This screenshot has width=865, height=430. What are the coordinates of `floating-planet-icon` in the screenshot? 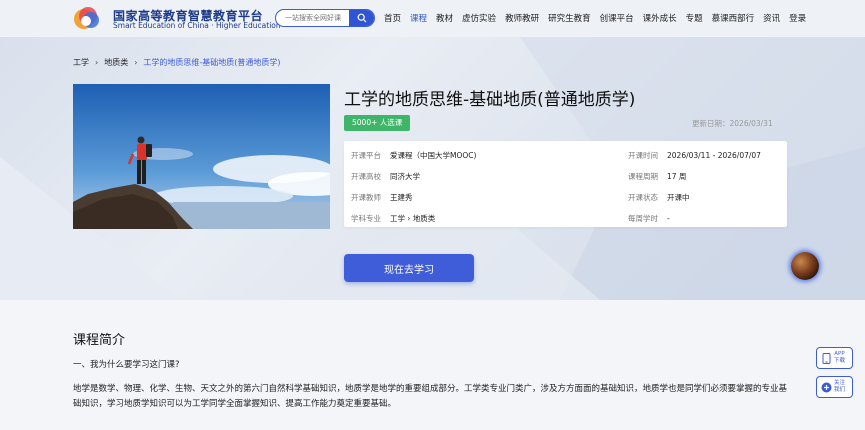 It's located at (805, 266).